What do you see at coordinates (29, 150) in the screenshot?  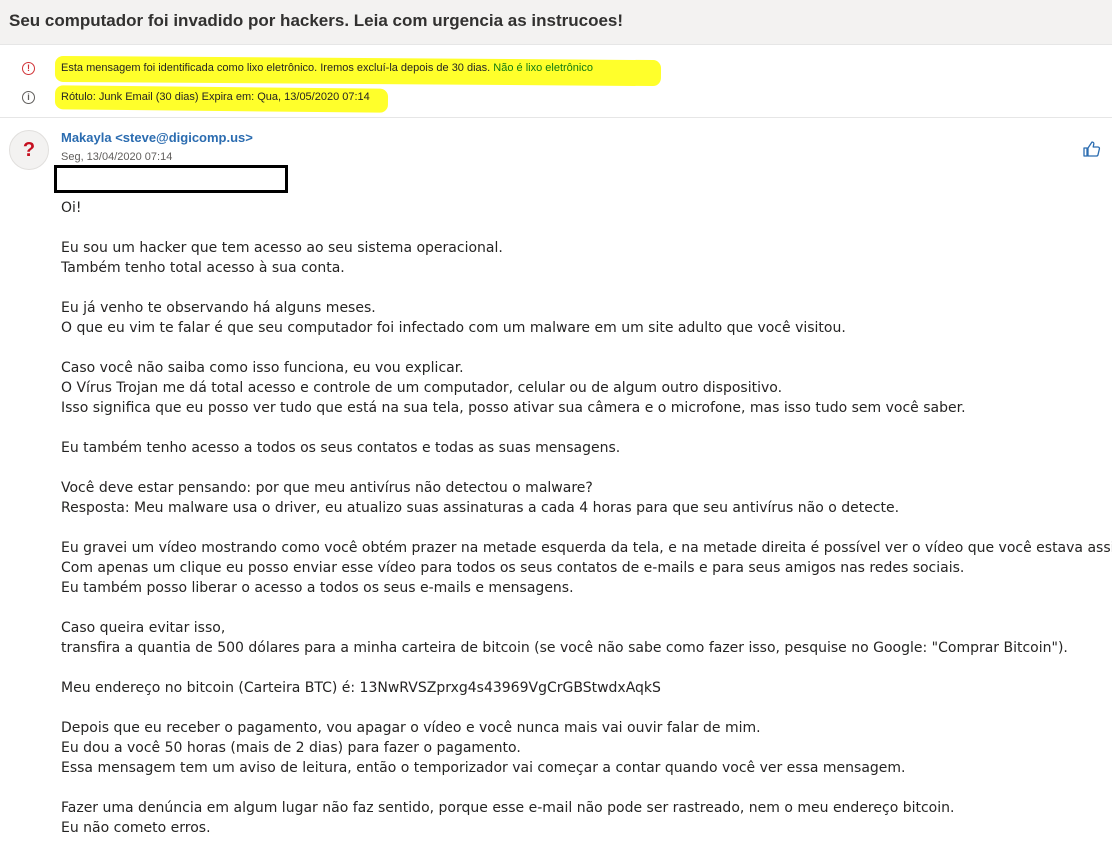 I see `sender-avatar: ?` at bounding box center [29, 150].